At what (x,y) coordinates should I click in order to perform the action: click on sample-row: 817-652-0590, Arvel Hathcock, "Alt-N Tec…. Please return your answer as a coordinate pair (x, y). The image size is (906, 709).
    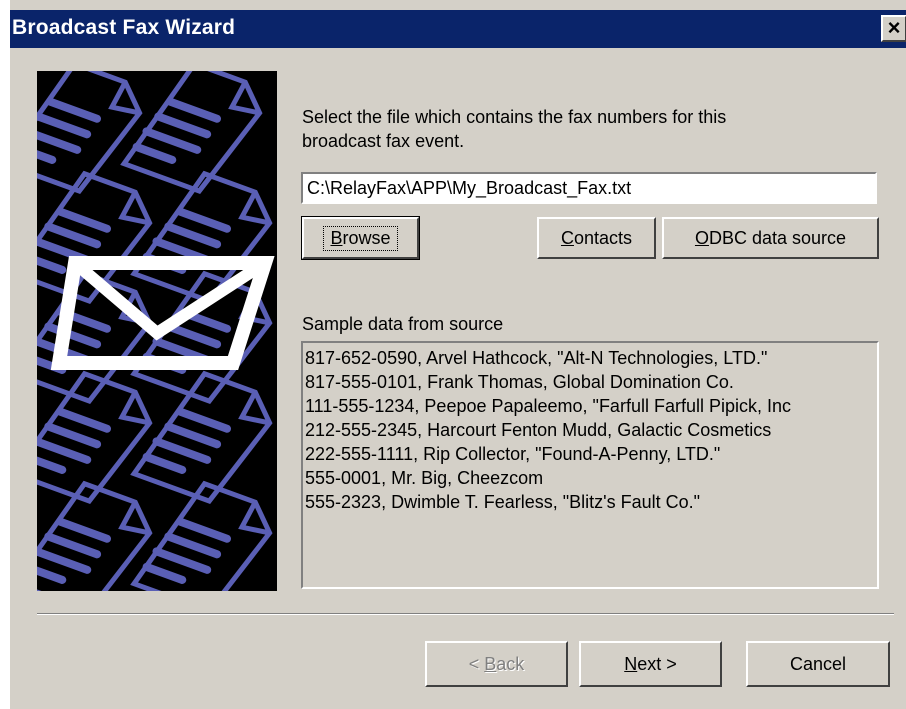
    Looking at the image, I should click on (536, 358).